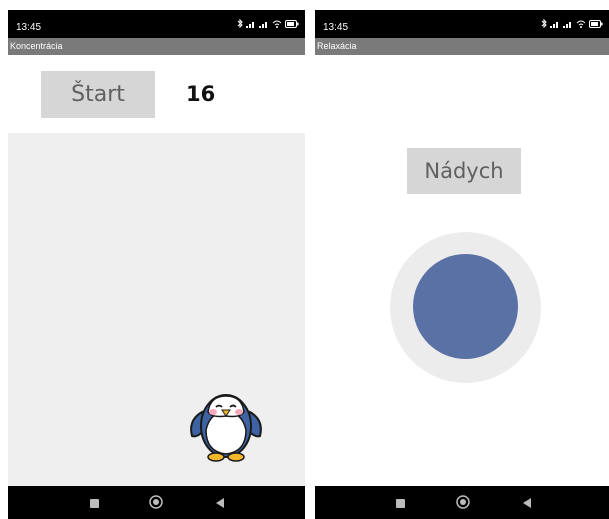 This screenshot has height=519, width=609. I want to click on inhale-button: Nádych, so click(464, 171).